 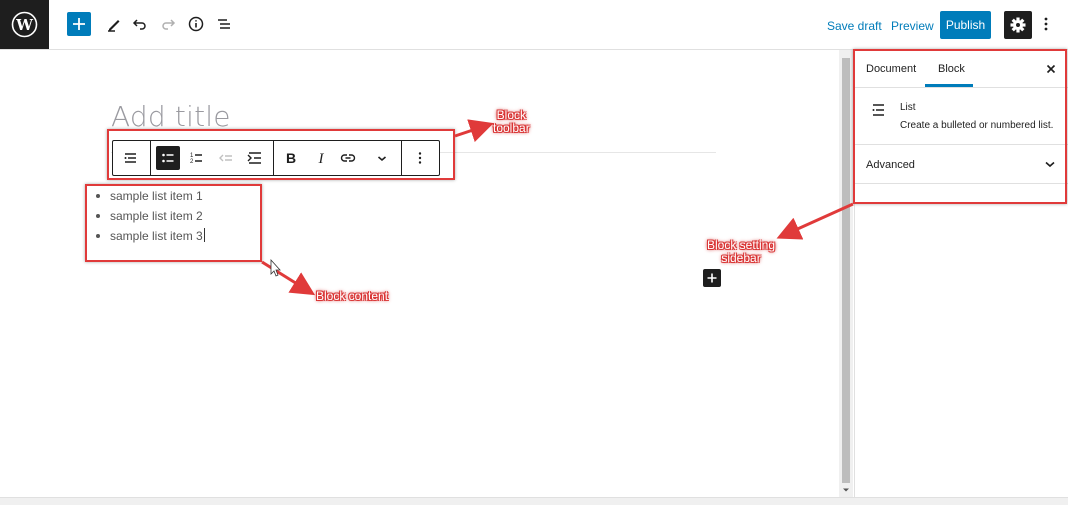 I want to click on info-icon, so click(x=196, y=24).